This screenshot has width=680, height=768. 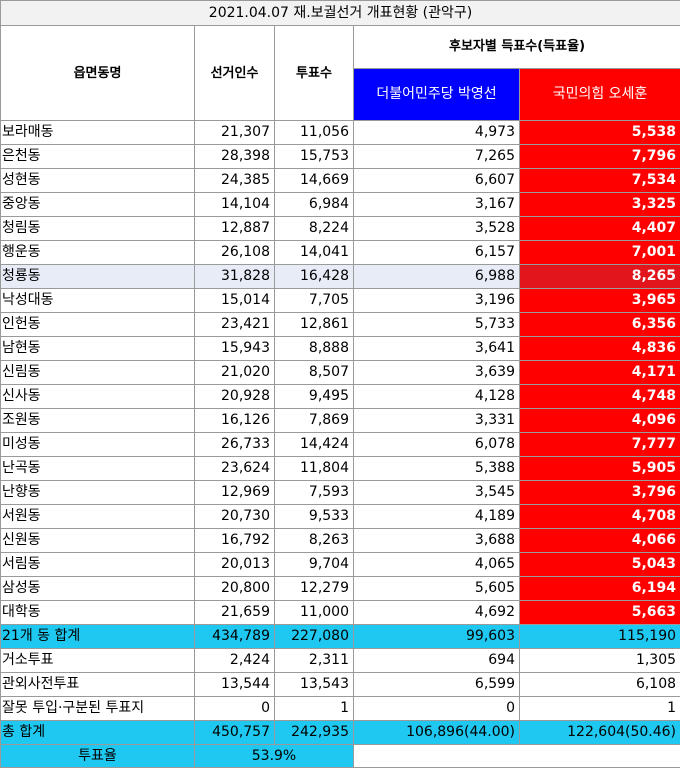 What do you see at coordinates (340, 709) in the screenshot?
I see `table-row: 잘못 투입·구분된 투표지0101` at bounding box center [340, 709].